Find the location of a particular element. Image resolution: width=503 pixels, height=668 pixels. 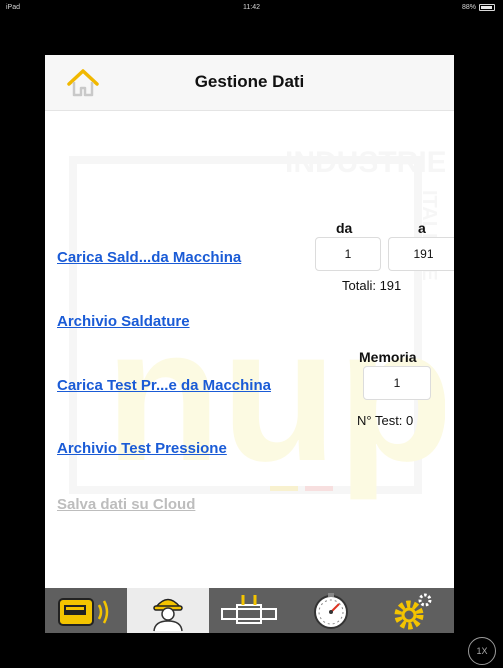

watermark-brand-top: INDUSTRIE is located at coordinates (365, 162).